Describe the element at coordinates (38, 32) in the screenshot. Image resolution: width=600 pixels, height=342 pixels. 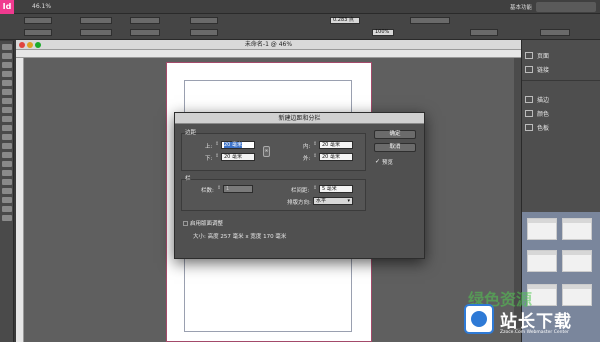
I see `y-field` at that location.